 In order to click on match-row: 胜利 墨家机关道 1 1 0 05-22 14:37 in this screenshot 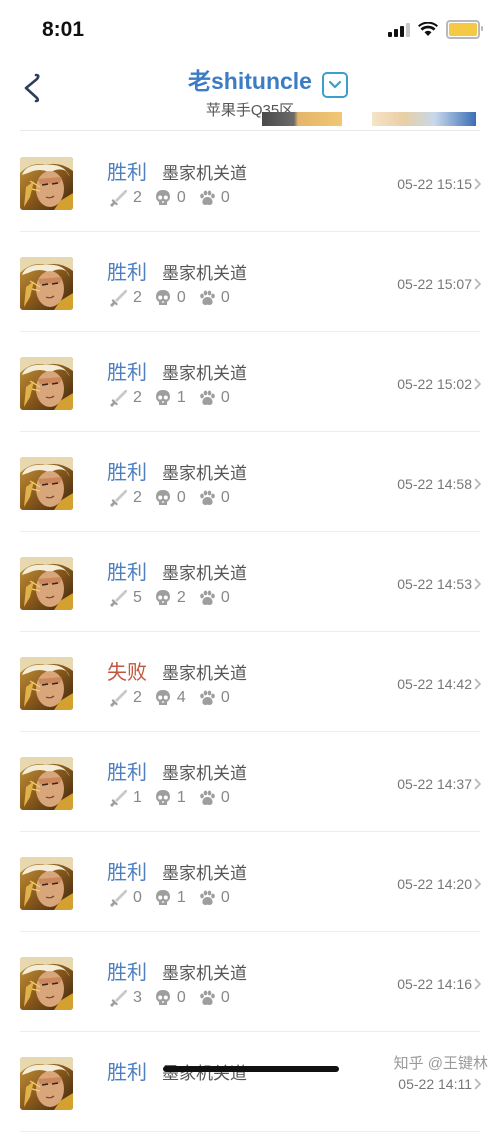, I will do `click(250, 782)`.